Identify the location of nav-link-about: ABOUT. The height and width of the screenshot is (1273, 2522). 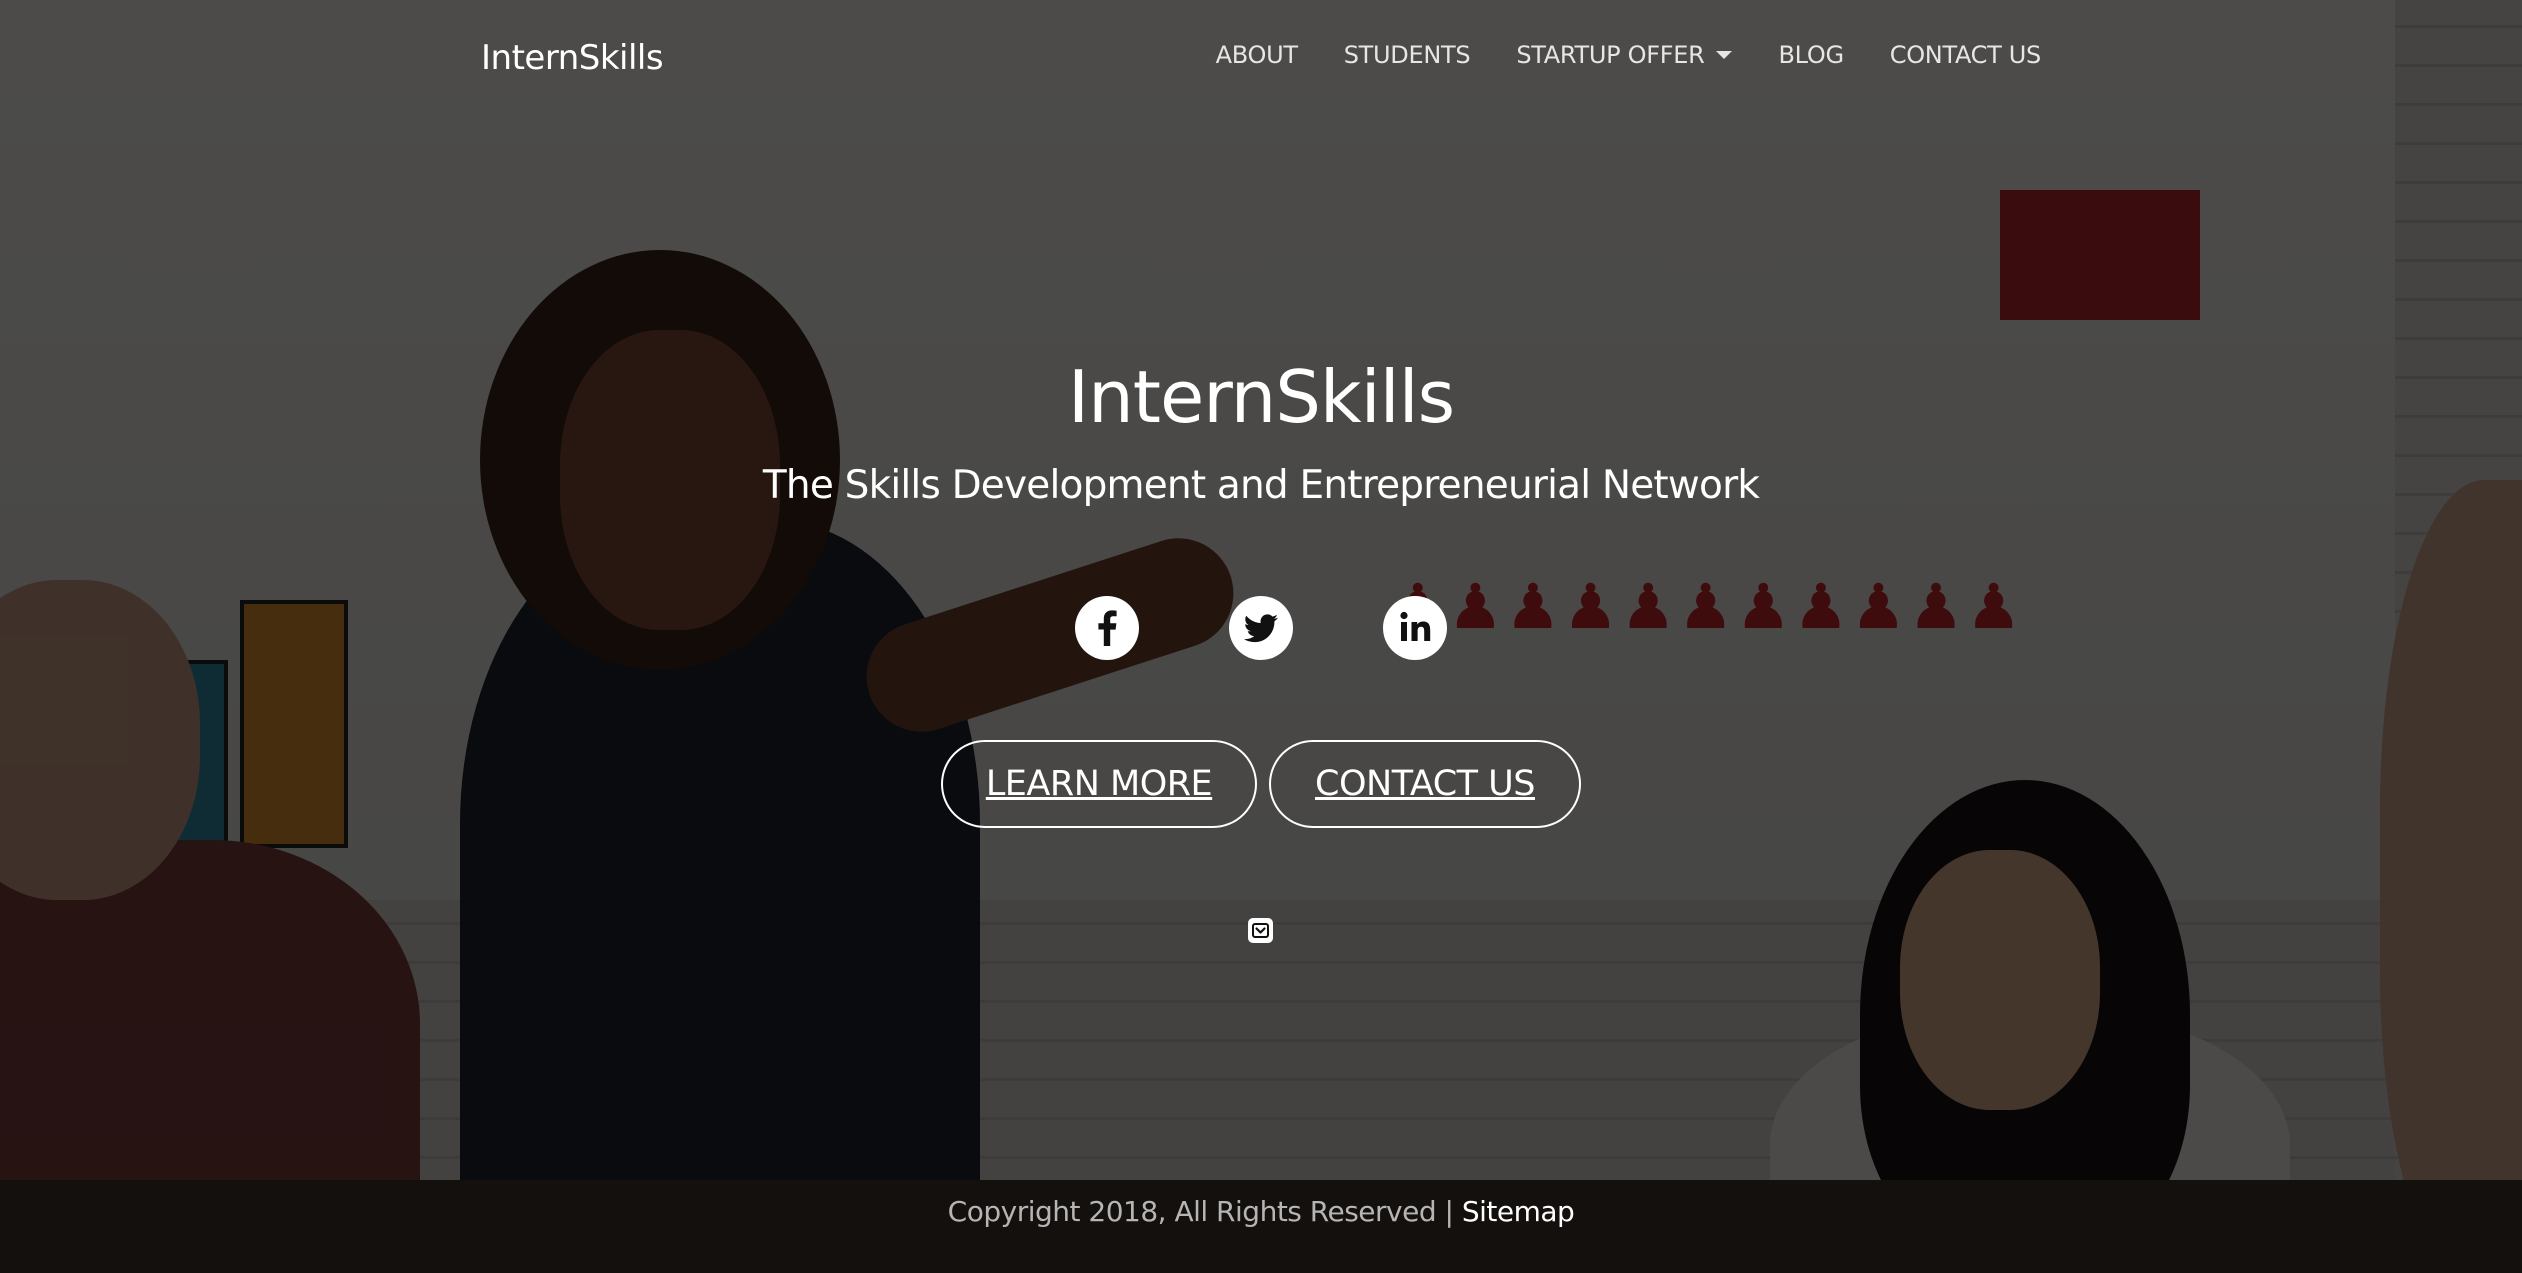
(1257, 55).